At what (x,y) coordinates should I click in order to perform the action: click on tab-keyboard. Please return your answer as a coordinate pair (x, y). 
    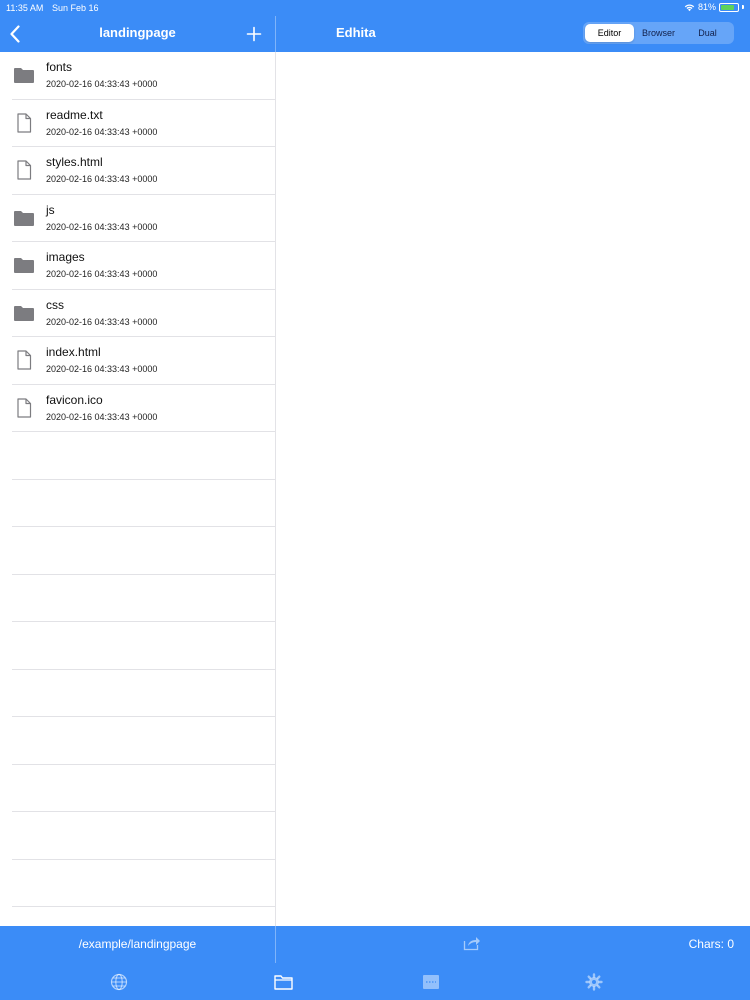
    Looking at the image, I should click on (430, 981).